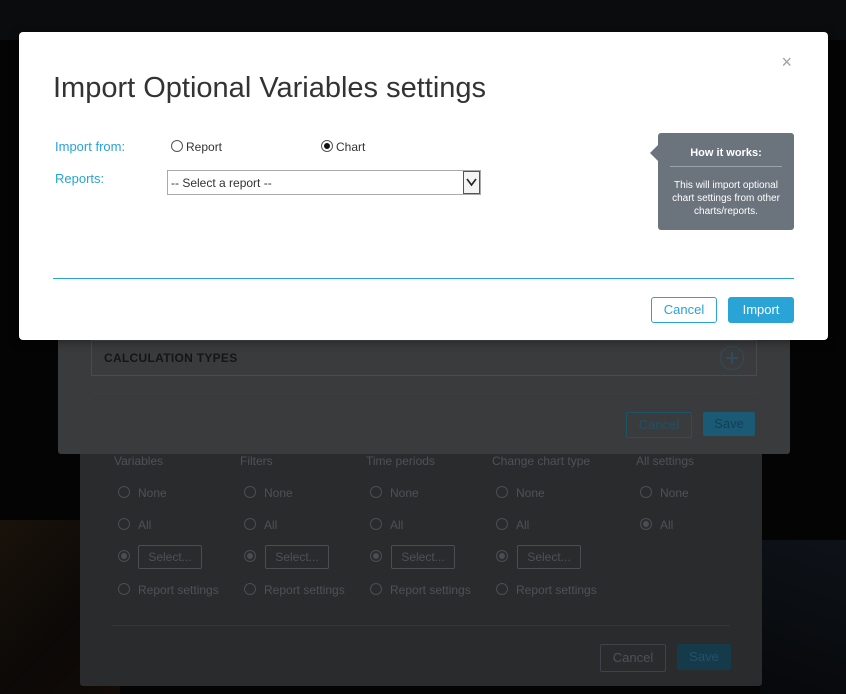 The height and width of the screenshot is (694, 846). Describe the element at coordinates (250, 589) in the screenshot. I see `radio-filters-report-settings` at that location.